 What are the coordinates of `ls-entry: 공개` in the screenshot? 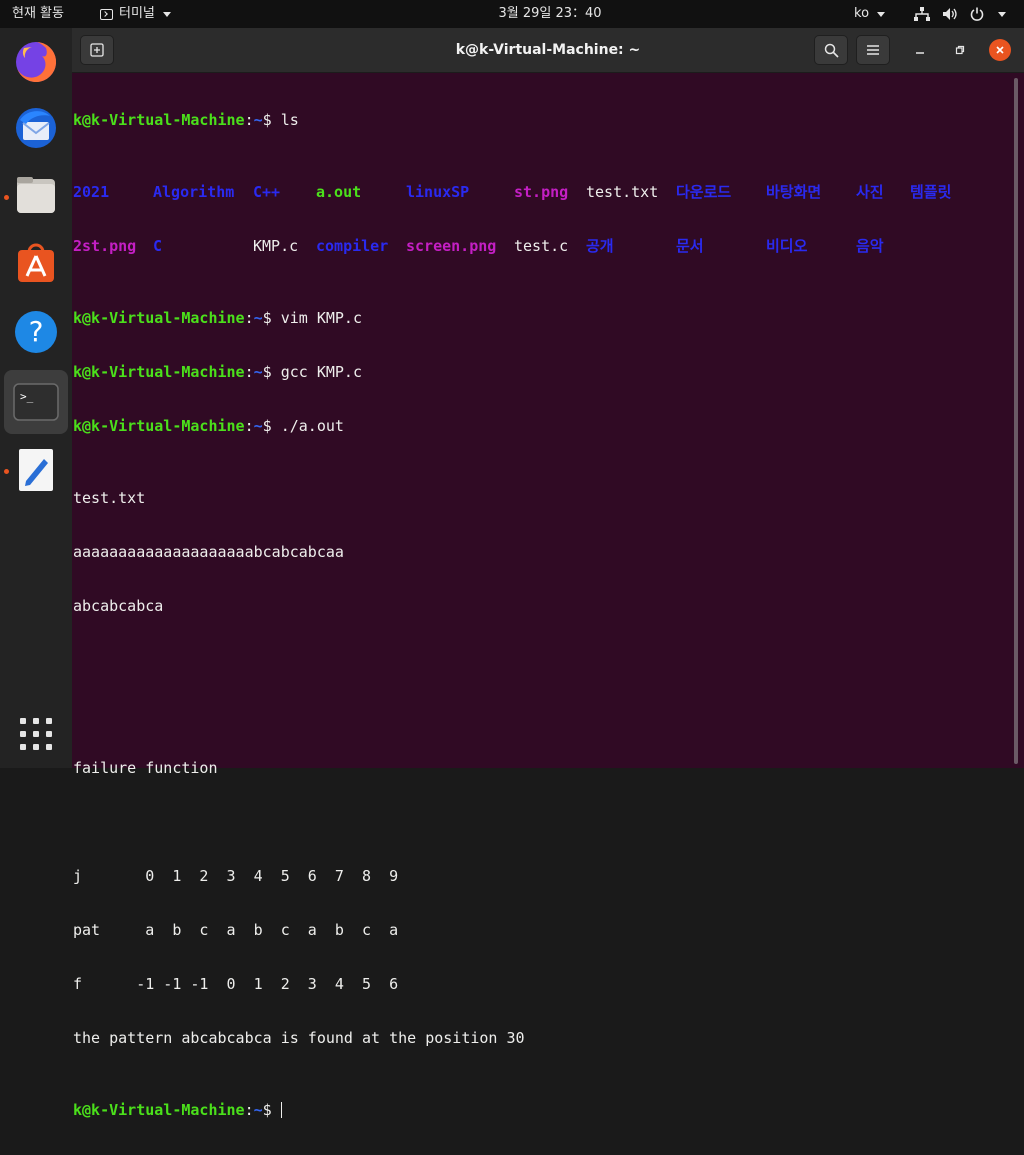 It's located at (600, 246).